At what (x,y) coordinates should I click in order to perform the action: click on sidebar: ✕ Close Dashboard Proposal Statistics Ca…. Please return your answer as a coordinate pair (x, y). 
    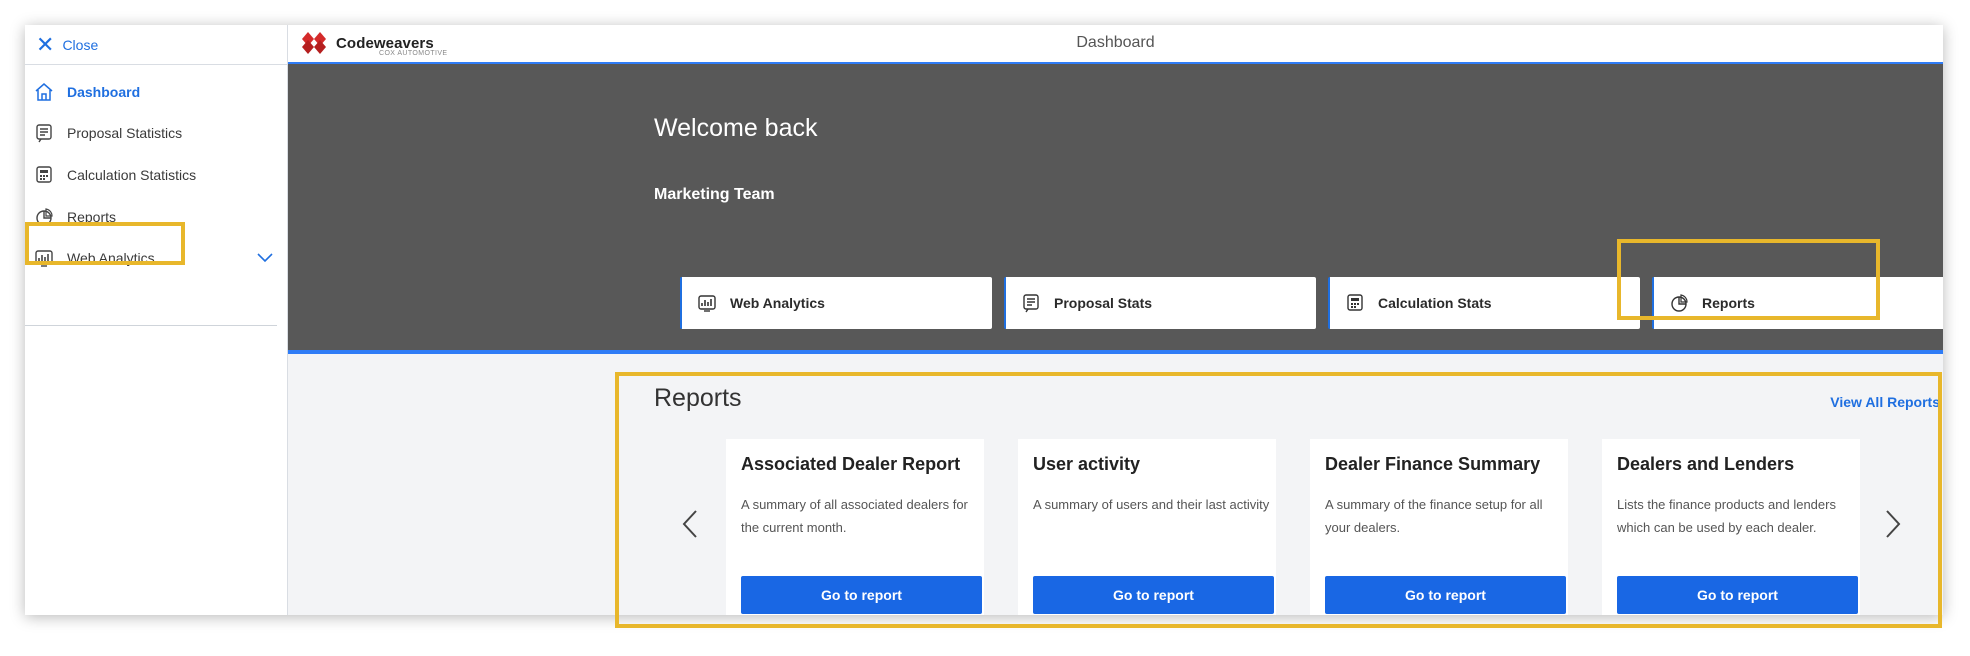
    Looking at the image, I should click on (156, 320).